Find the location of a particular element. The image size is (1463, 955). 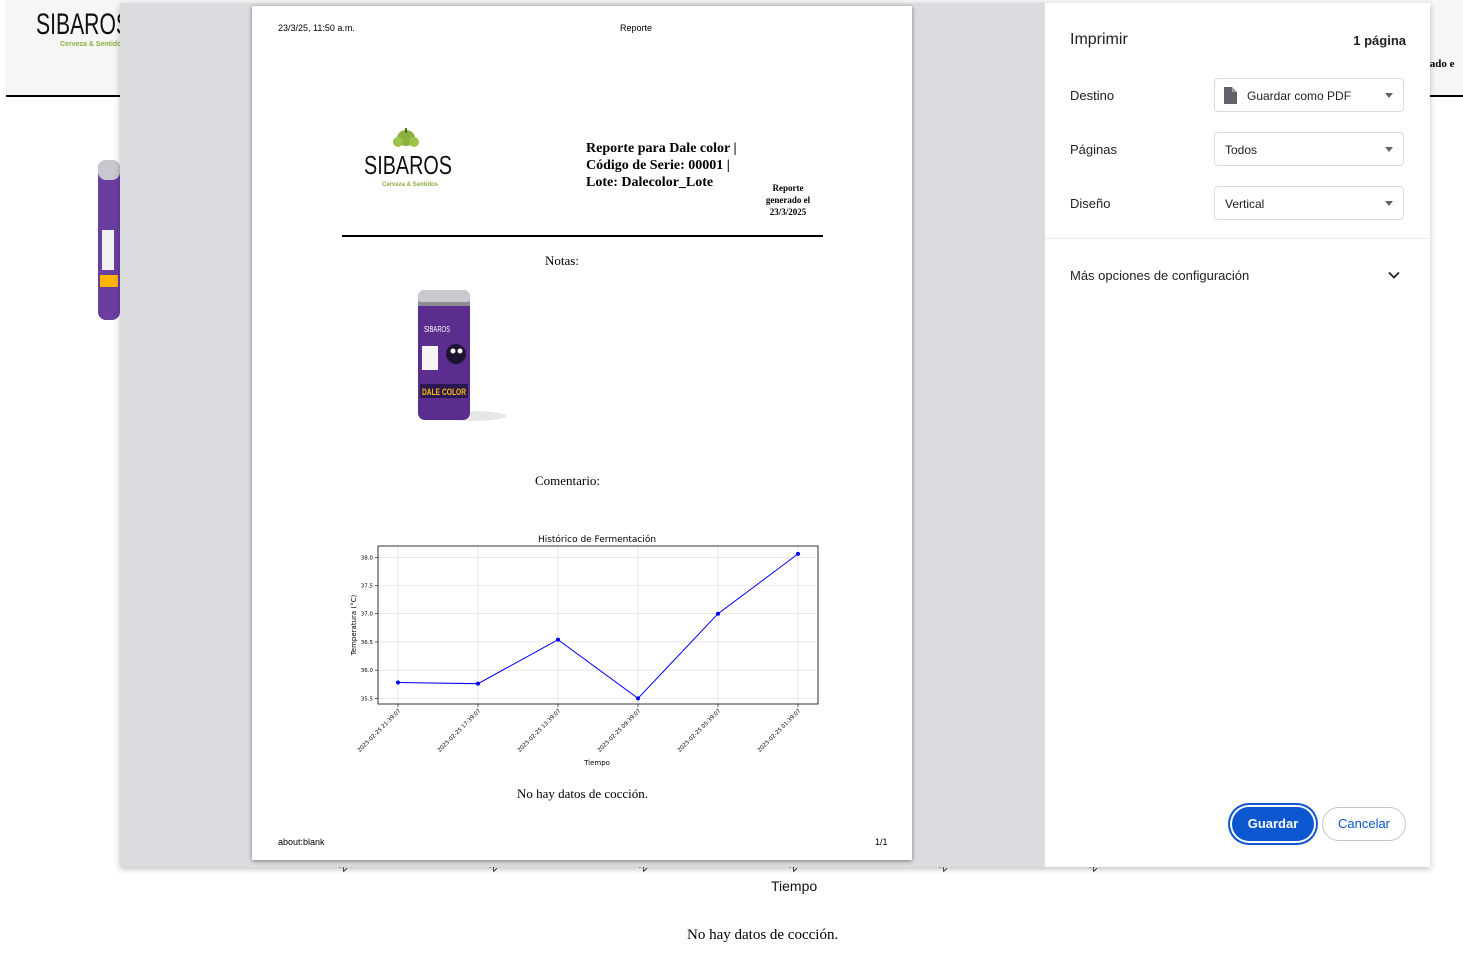

chart-title: Histórico de Fermentación is located at coordinates (597, 539).